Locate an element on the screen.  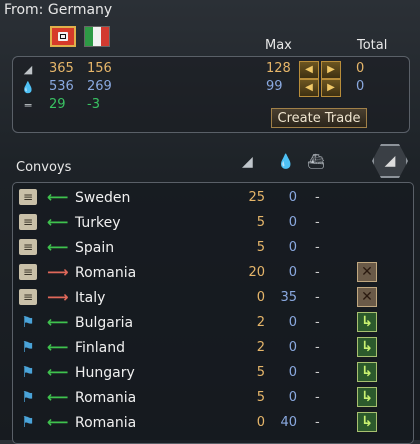
convoy-row: ≡ ⟵ Sweden 25 0 - is located at coordinates (213, 197).